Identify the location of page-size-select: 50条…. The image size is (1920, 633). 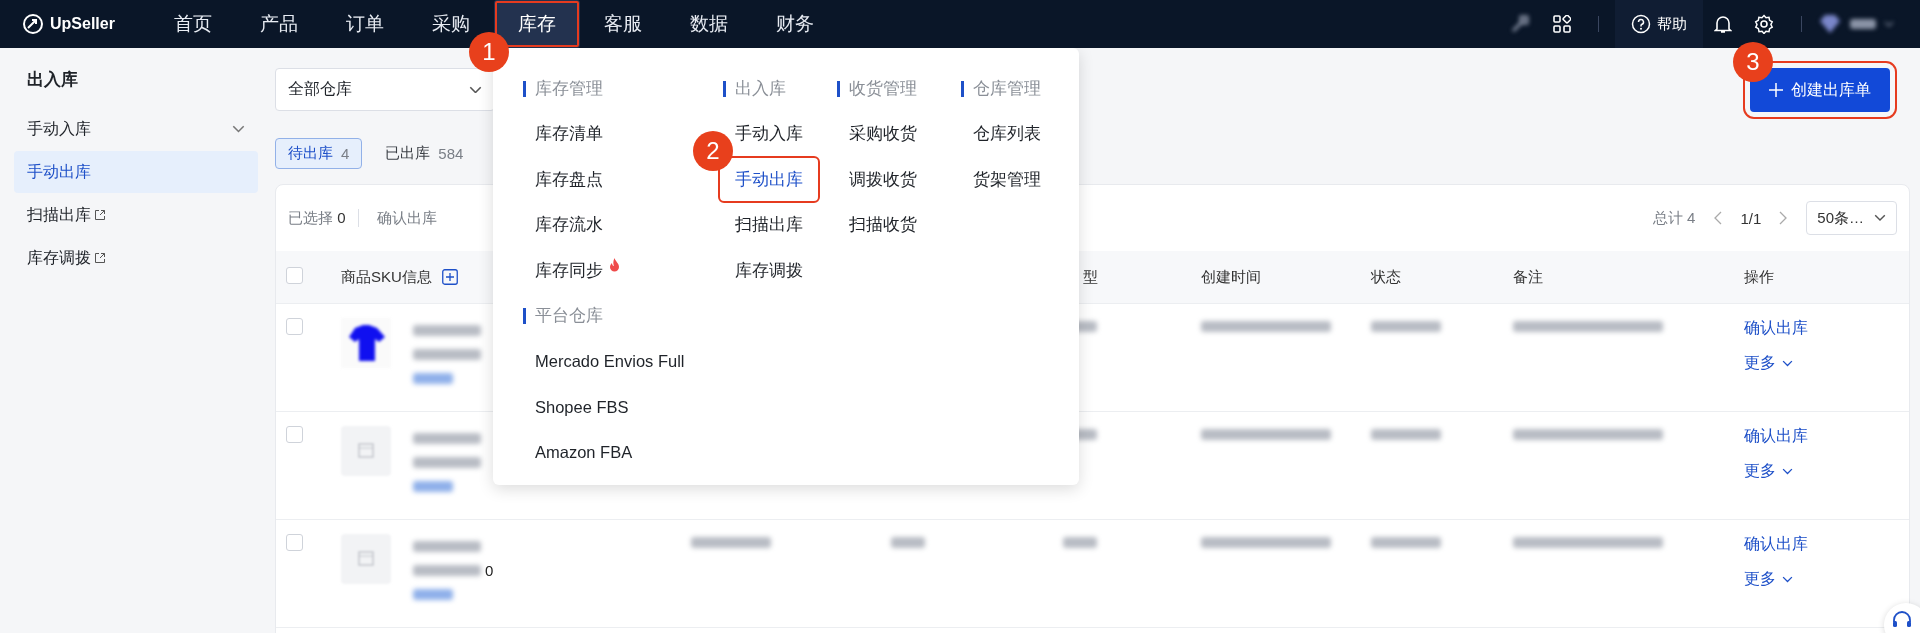
(1851, 218).